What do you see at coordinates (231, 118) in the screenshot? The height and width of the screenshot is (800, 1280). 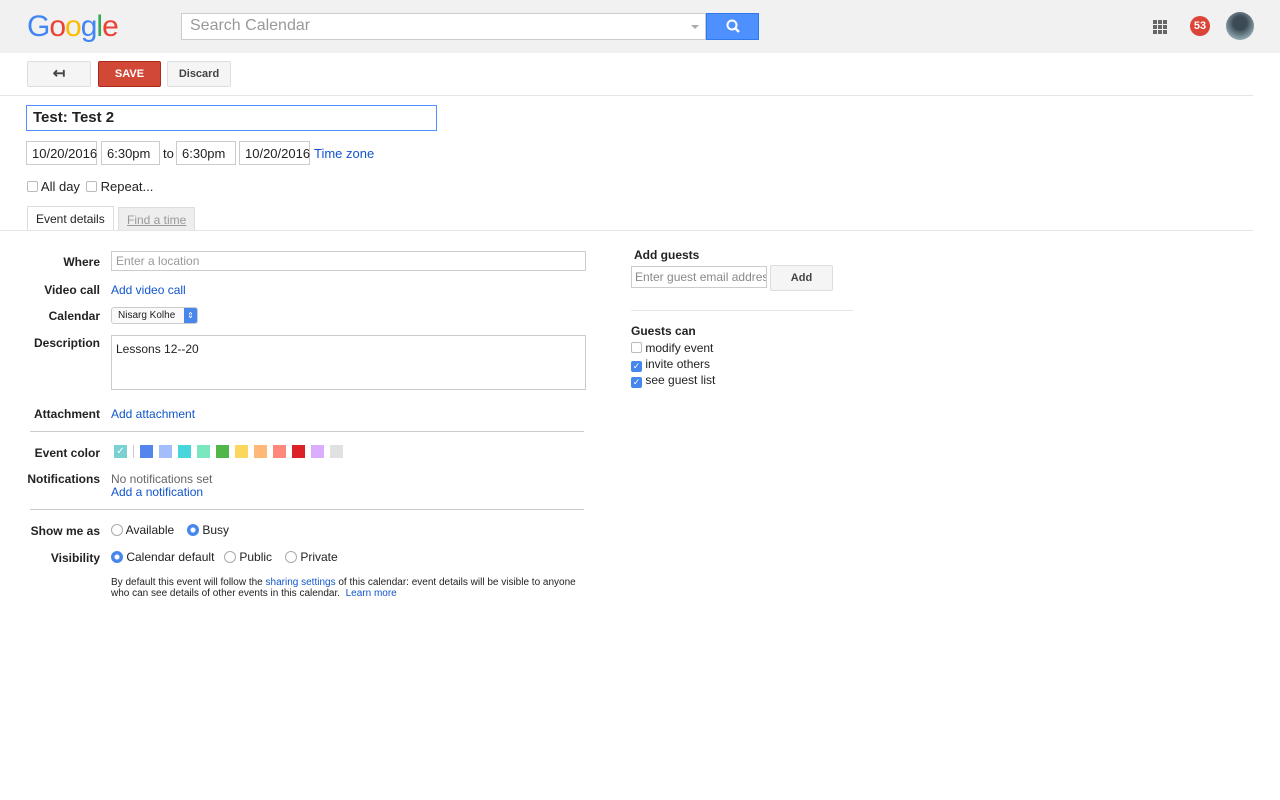 I see `event-title-input: Test: Test 2` at bounding box center [231, 118].